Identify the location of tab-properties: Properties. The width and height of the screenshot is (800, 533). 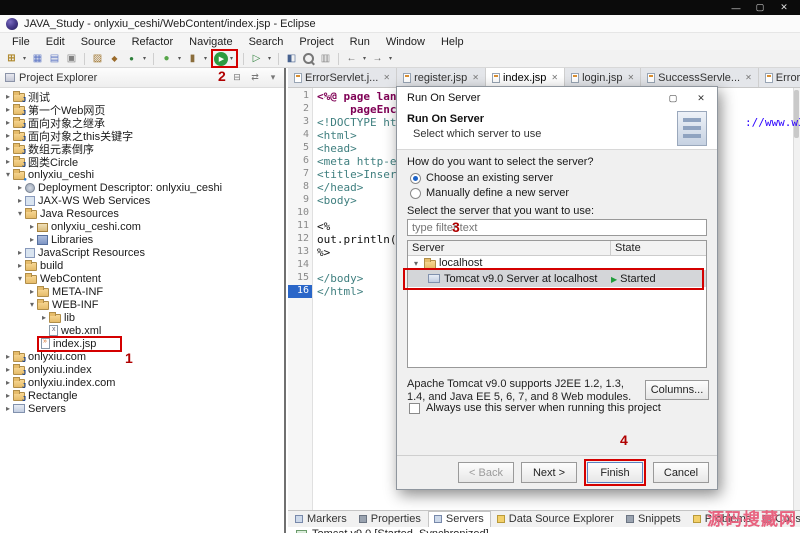
(390, 519).